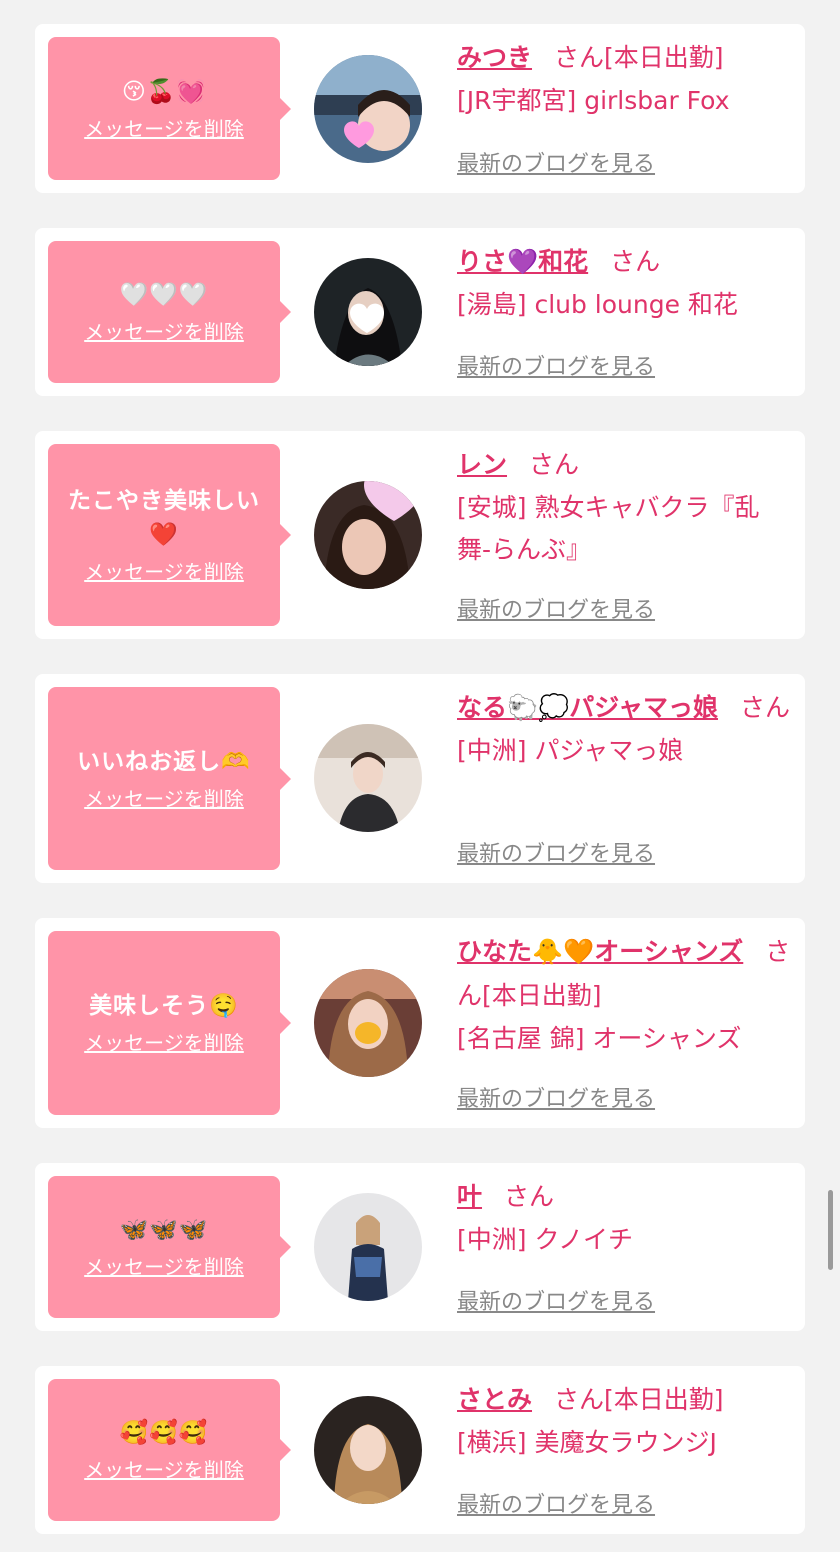  I want to click on message-bubble: たこやき美味しい❤️ メッセージを削除, so click(169, 535).